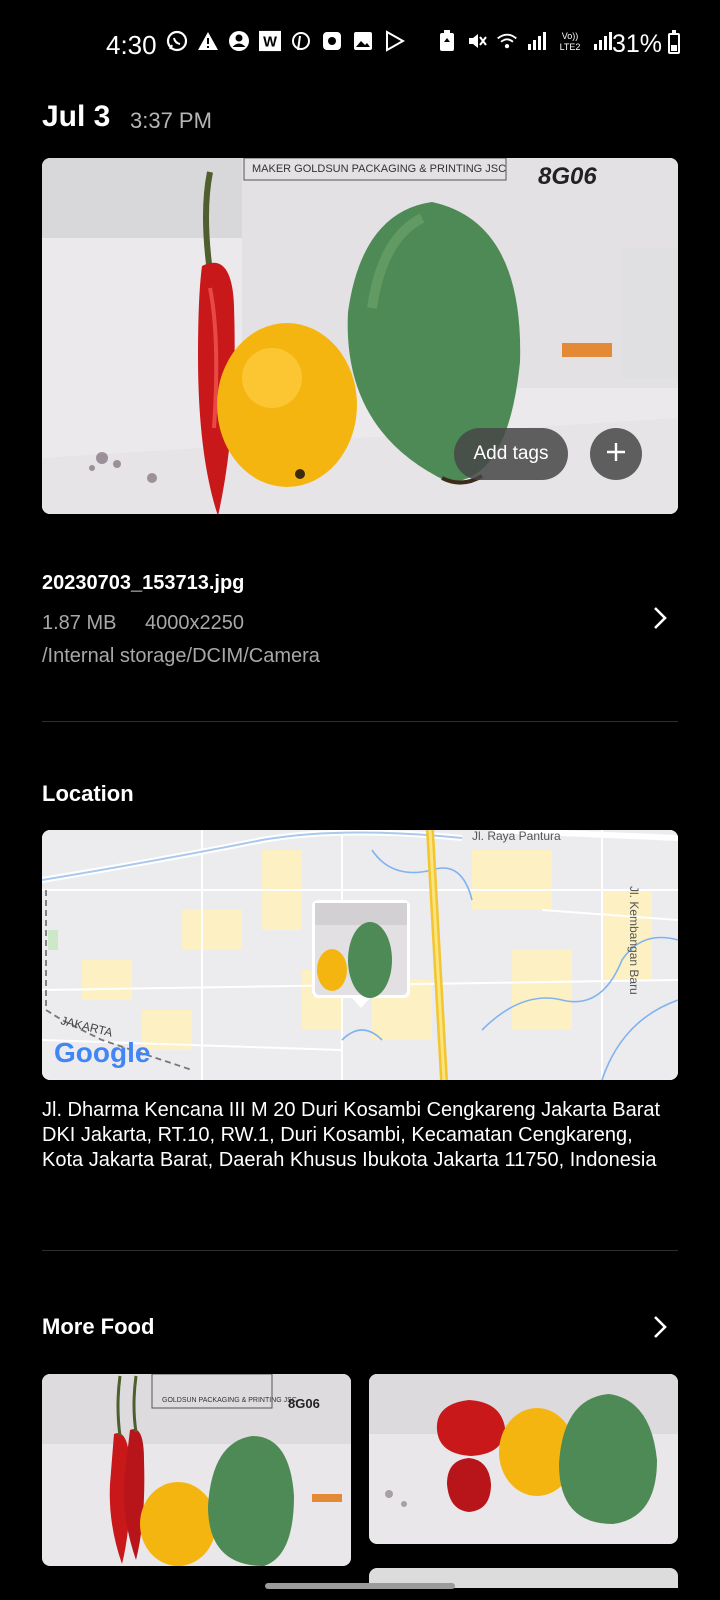 This screenshot has width=720, height=1600. I want to click on signal-2-icon, so click(603, 41).